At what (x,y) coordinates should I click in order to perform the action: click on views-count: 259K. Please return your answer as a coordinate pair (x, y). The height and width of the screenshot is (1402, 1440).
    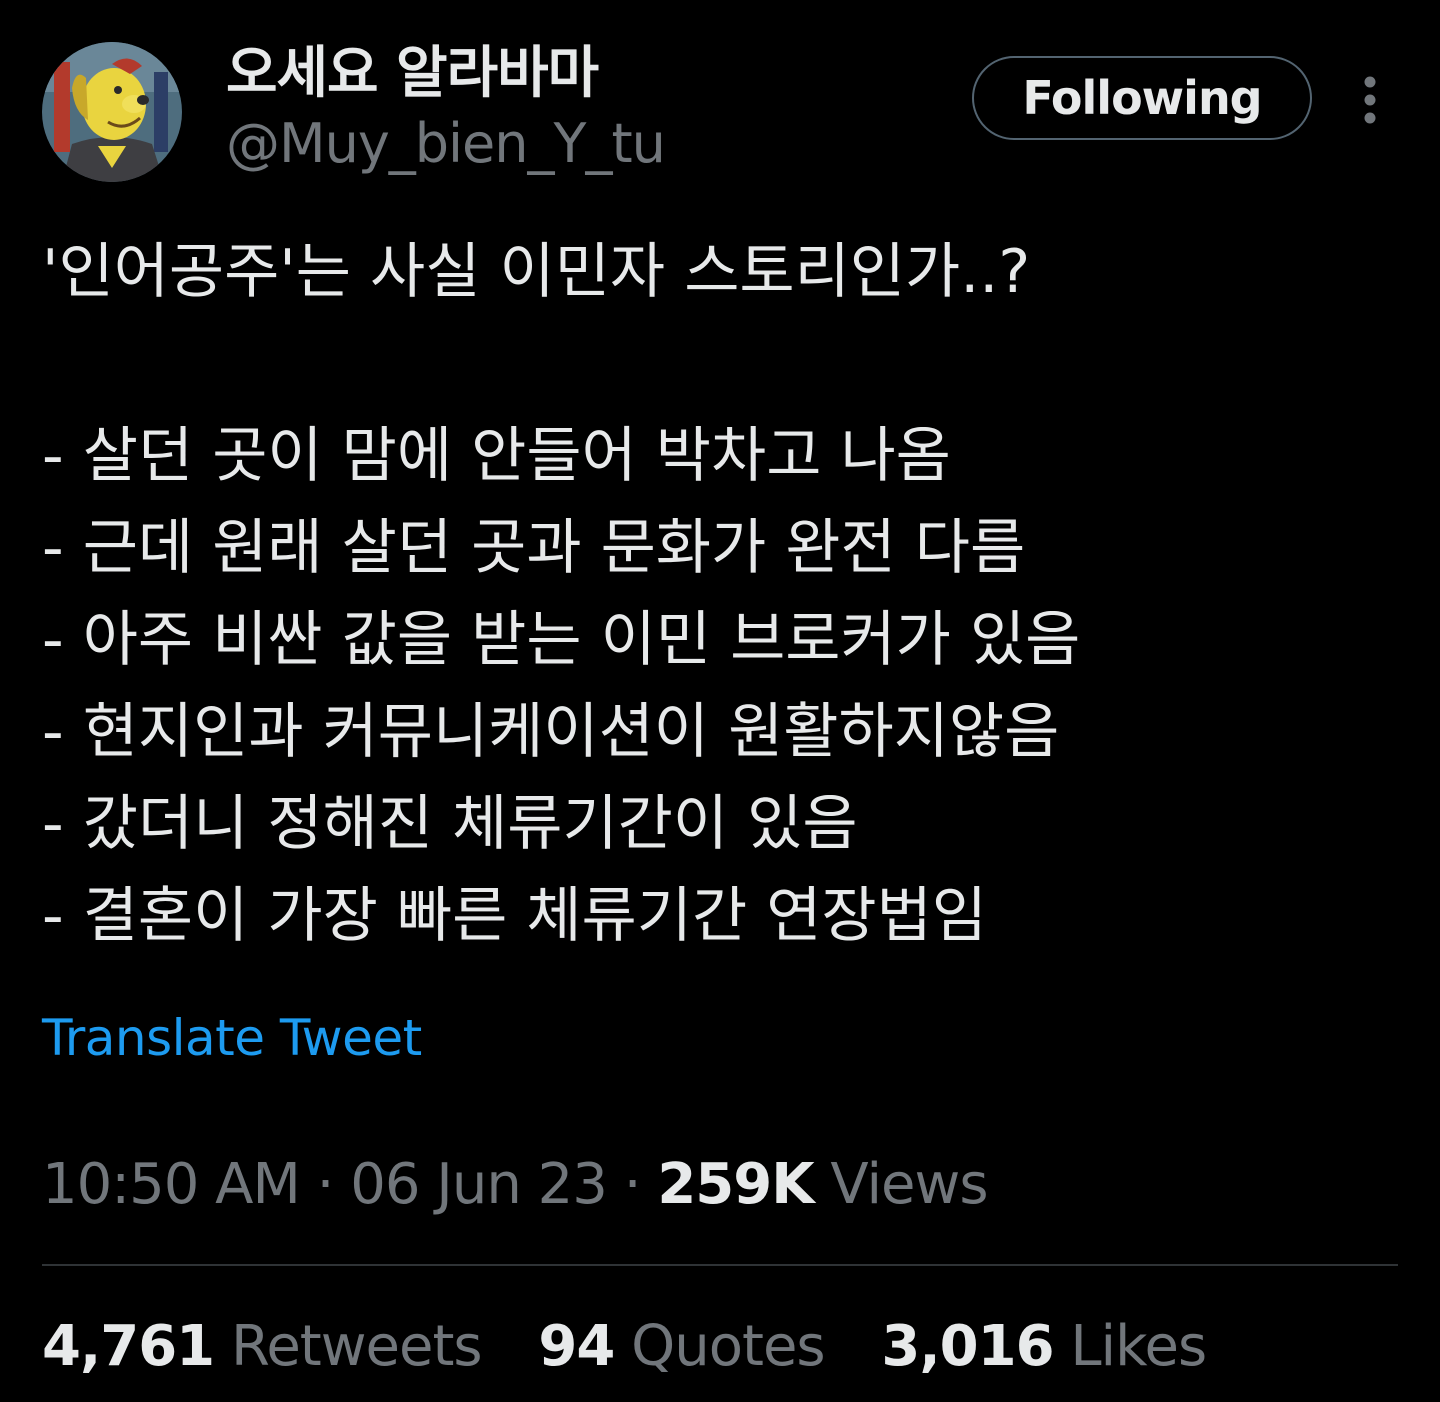
    Looking at the image, I should click on (735, 1184).